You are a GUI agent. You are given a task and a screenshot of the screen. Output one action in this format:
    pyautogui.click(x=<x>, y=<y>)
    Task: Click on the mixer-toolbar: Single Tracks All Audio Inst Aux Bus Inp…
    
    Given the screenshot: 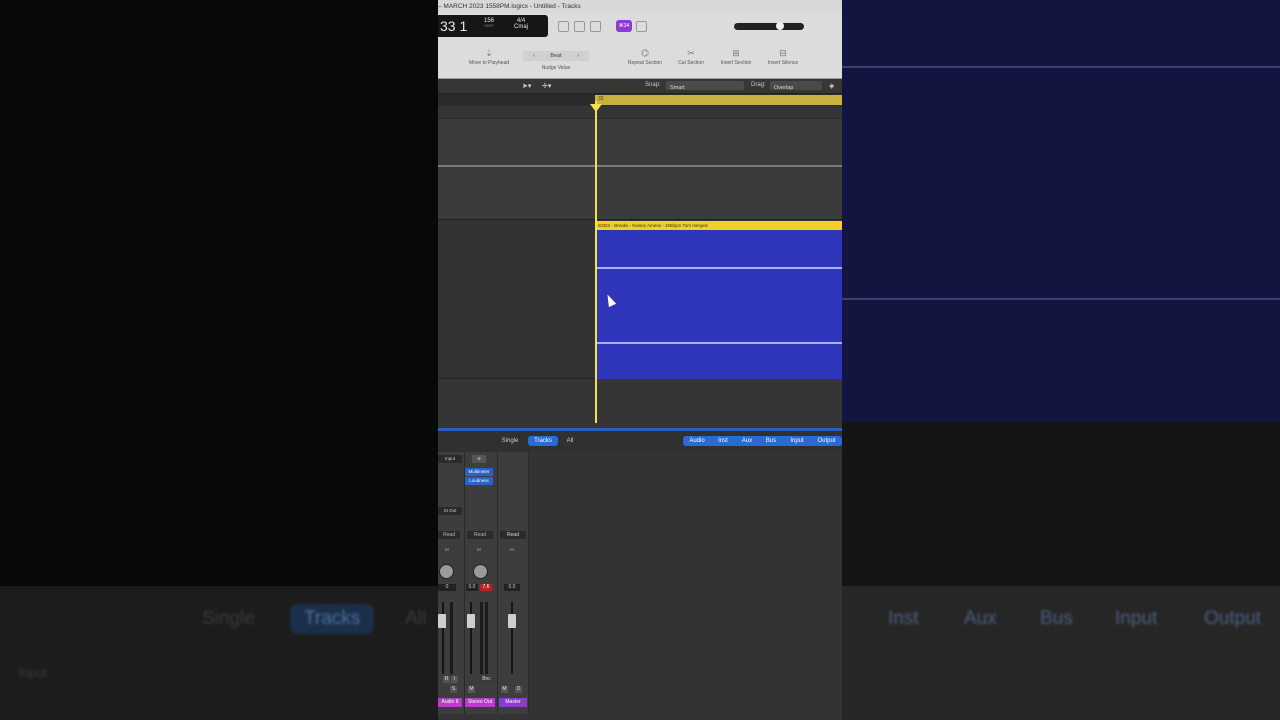 What is the action you would take?
    pyautogui.click(x=640, y=442)
    